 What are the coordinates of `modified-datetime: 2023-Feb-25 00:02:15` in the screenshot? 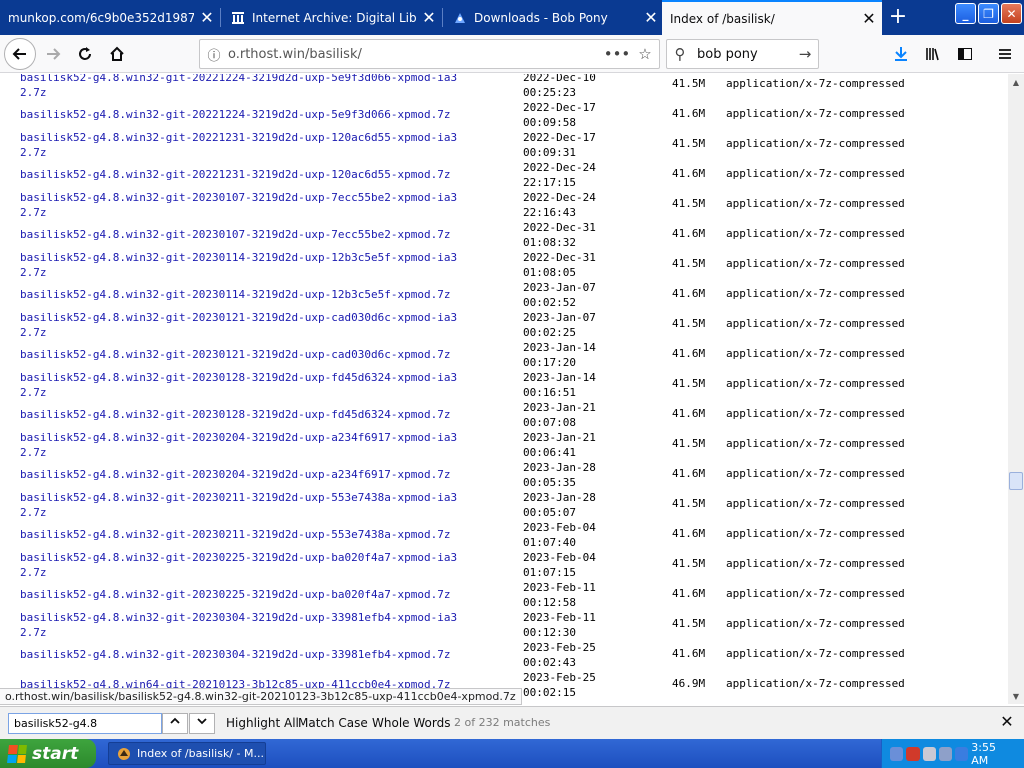 It's located at (583, 685).